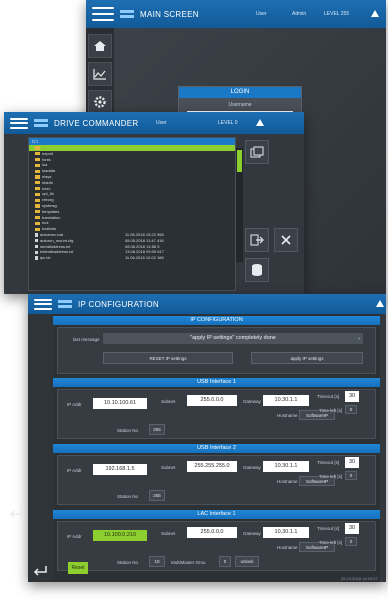  What do you see at coordinates (240, 105) in the screenshot?
I see `username-label: Username` at bounding box center [240, 105].